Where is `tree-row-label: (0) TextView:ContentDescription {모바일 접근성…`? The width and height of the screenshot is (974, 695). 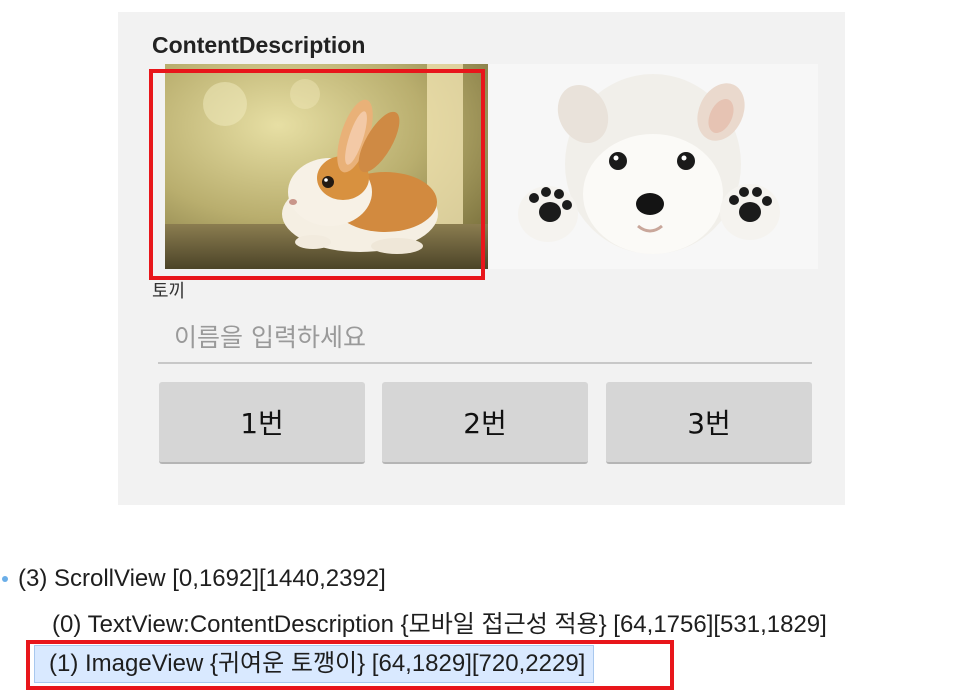
tree-row-label: (0) TextView:ContentDescription {모바일 접근성… is located at coordinates (439, 624).